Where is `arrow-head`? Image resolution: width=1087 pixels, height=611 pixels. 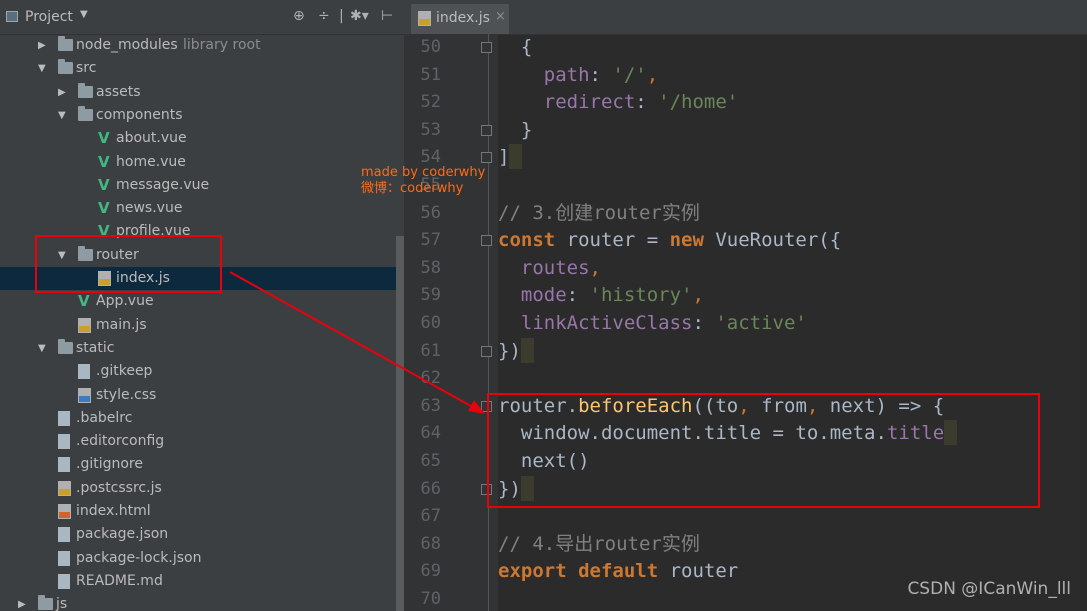 arrow-head is located at coordinates (476, 407).